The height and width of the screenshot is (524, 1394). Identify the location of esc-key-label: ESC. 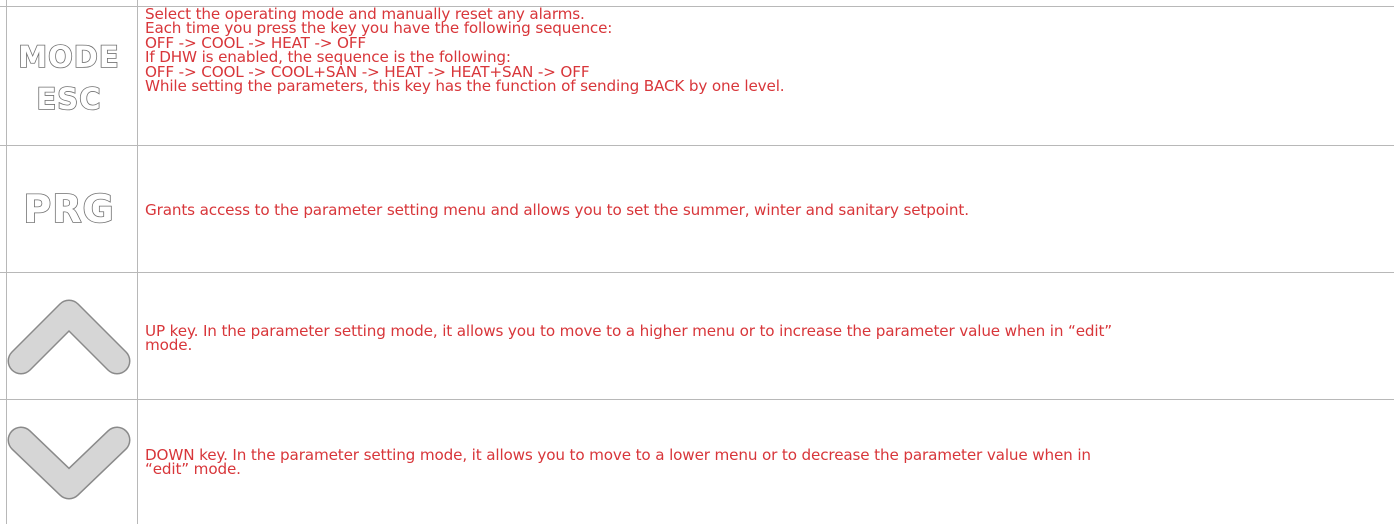
(68, 99).